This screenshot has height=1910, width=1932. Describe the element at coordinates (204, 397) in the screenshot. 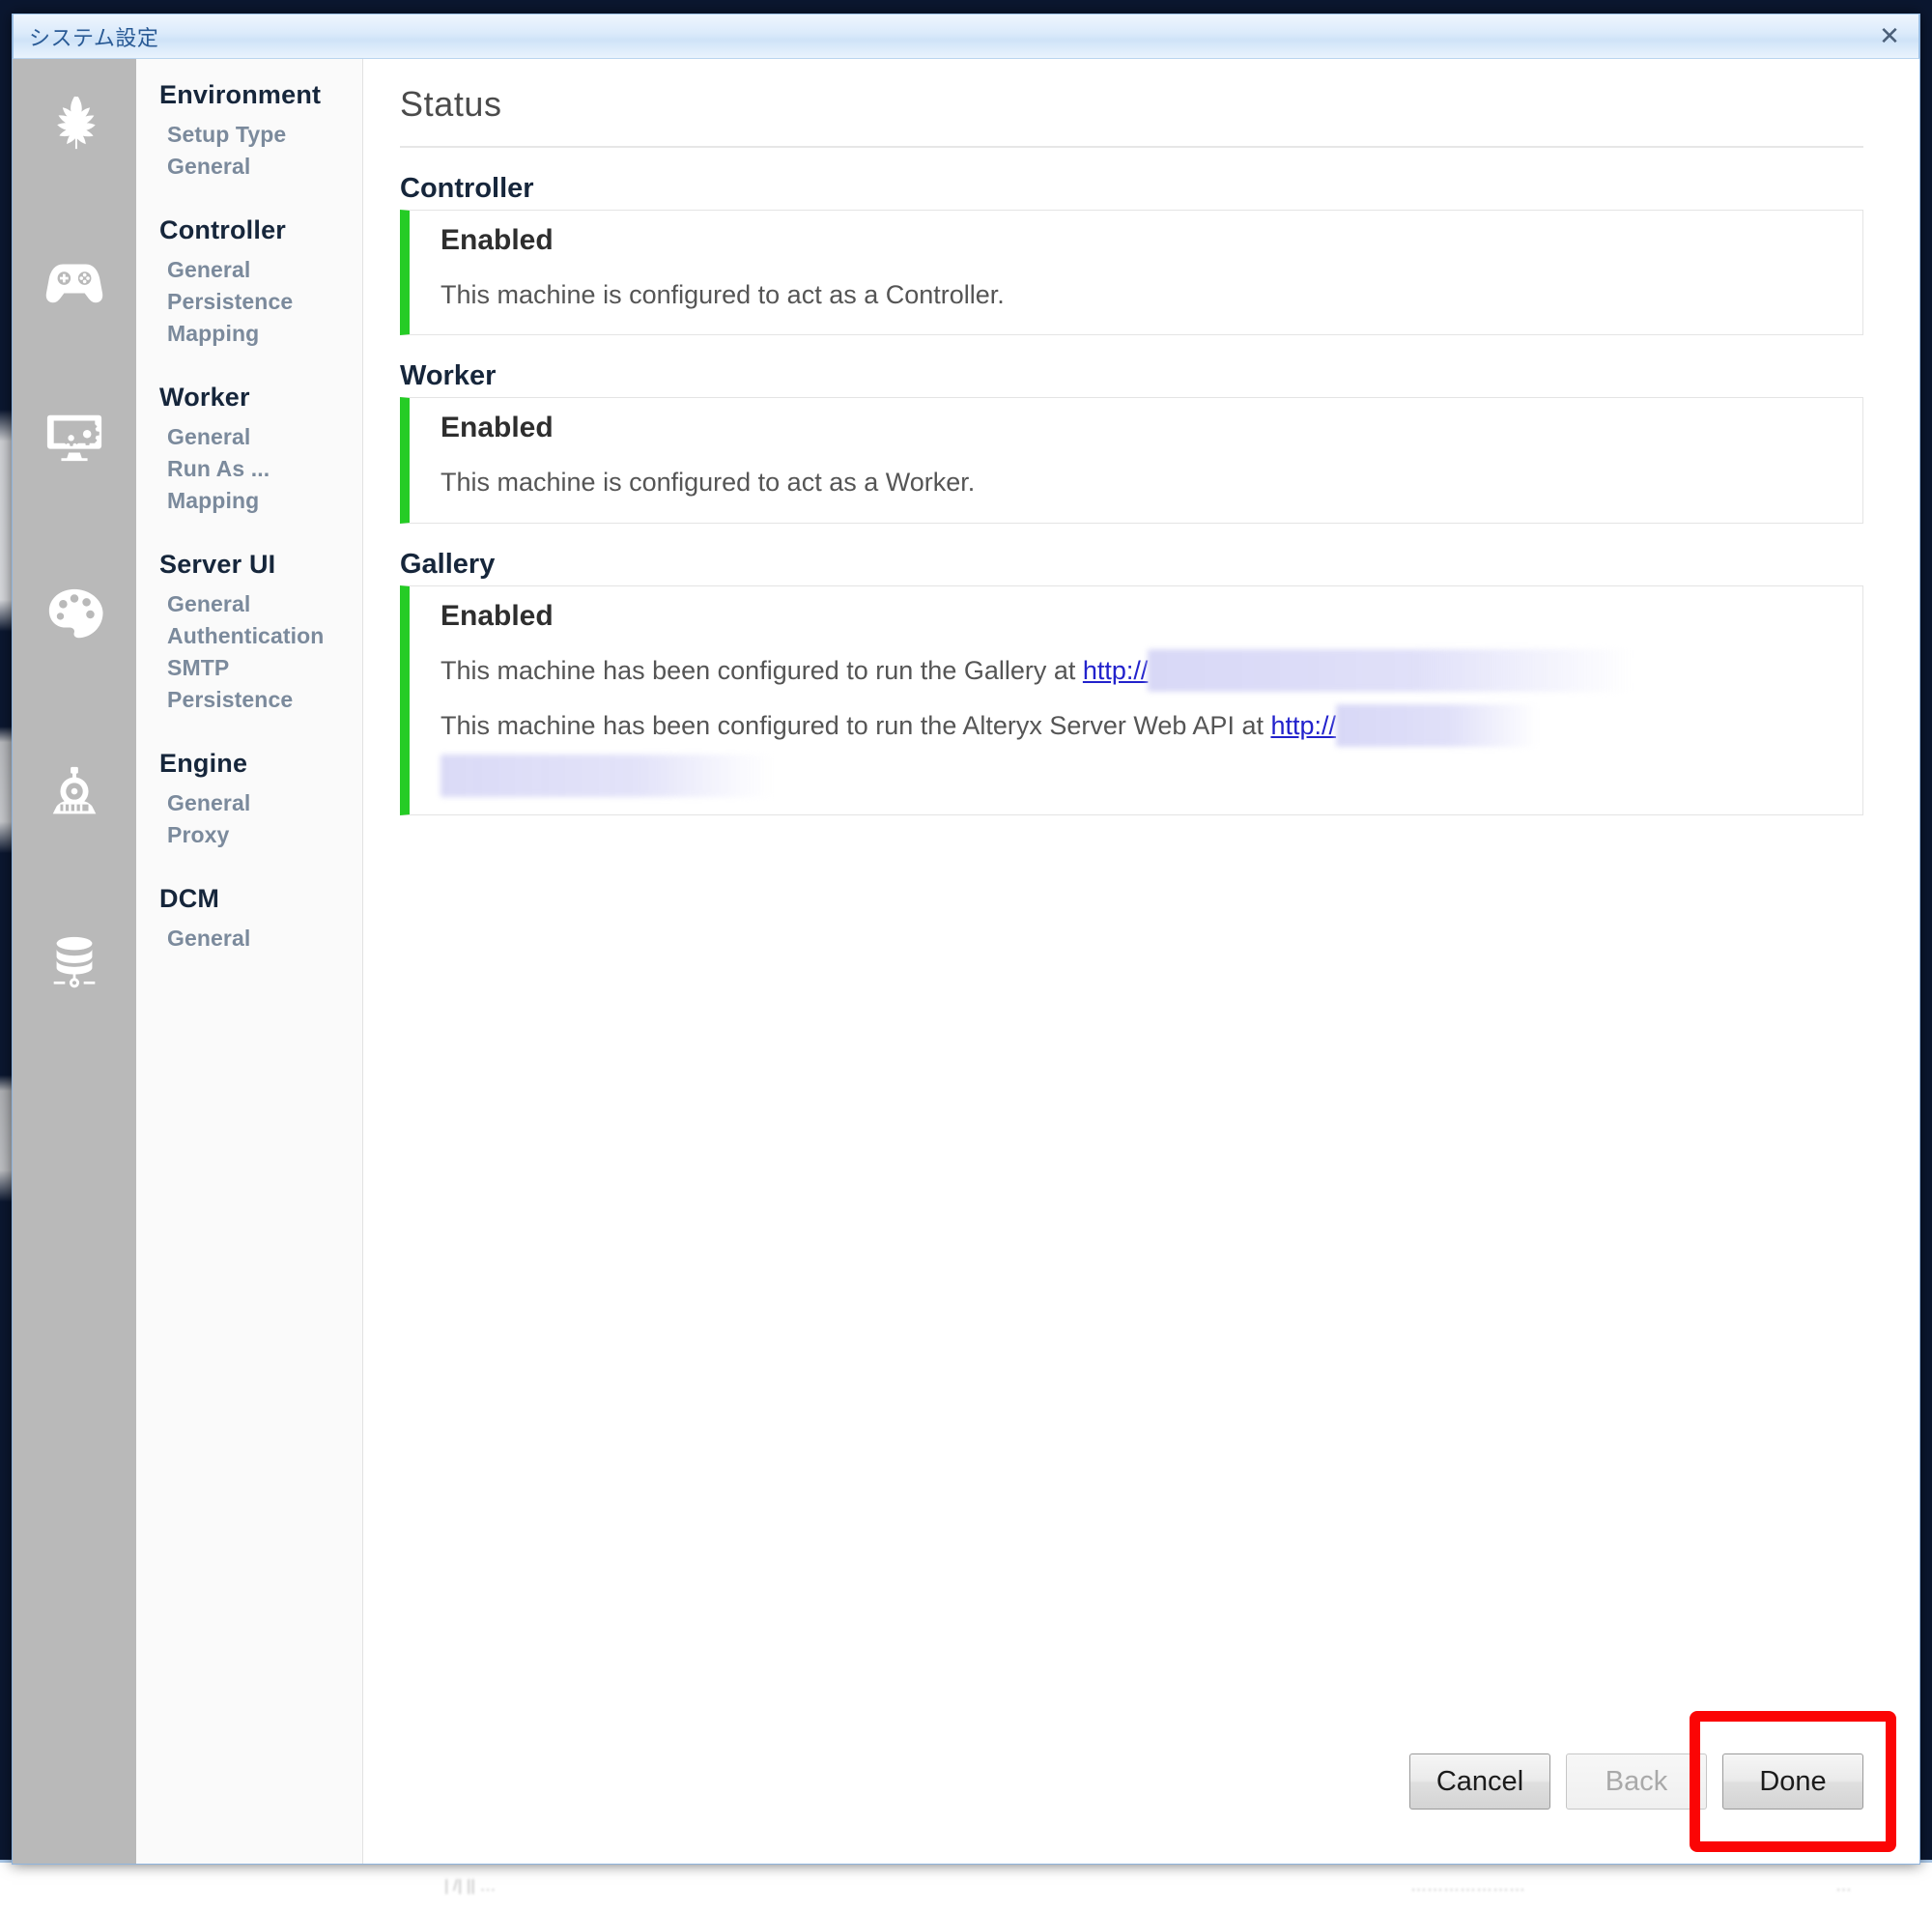

I see `nav-group-title: Worker` at that location.